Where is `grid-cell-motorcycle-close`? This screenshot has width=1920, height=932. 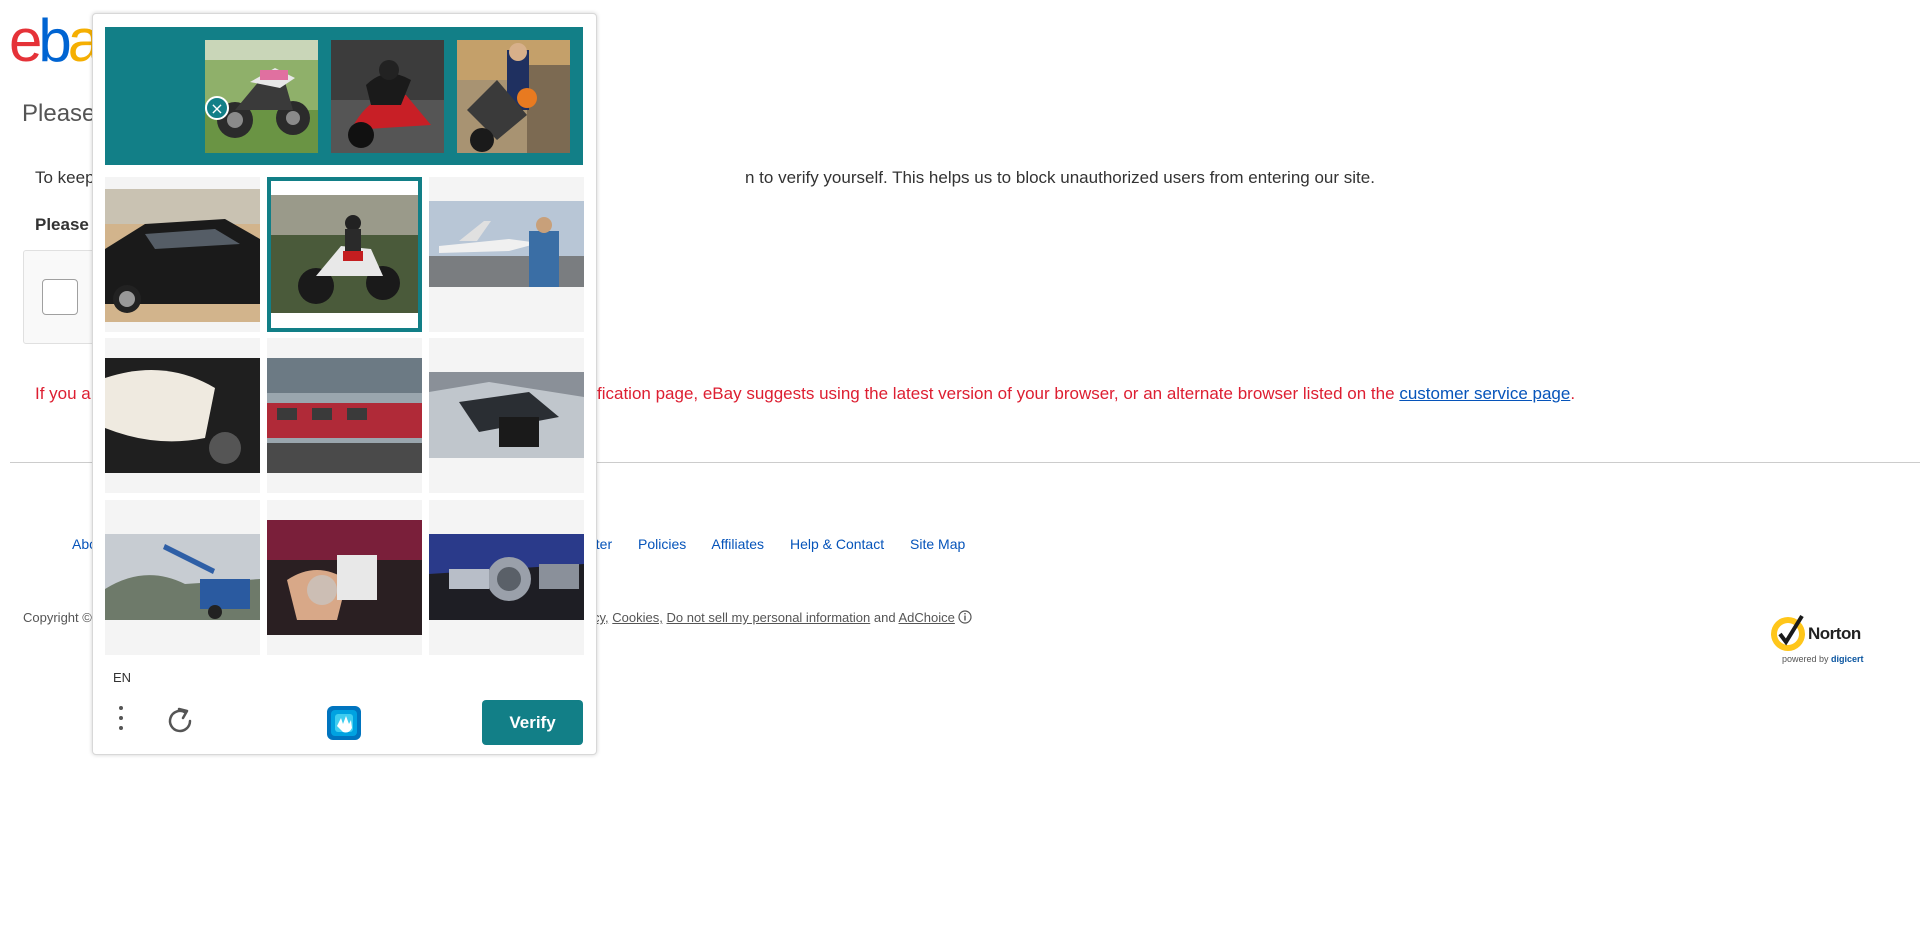
grid-cell-motorcycle-close is located at coordinates (182, 415).